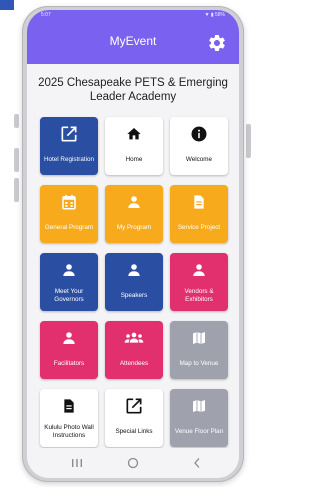 The height and width of the screenshot is (487, 320). I want to click on tile-label: Kululu Photo Wall Instructions, so click(69, 431).